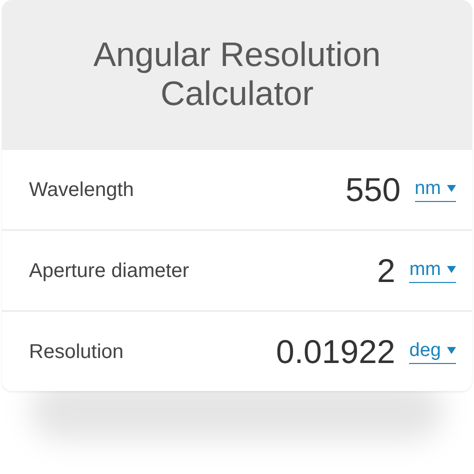  I want to click on unit-dropdown: deg, so click(432, 352).